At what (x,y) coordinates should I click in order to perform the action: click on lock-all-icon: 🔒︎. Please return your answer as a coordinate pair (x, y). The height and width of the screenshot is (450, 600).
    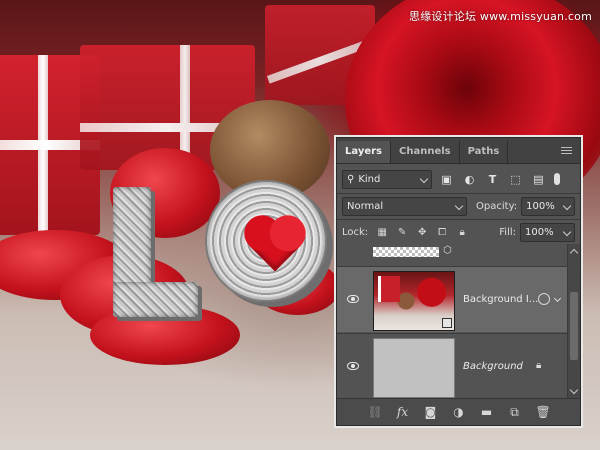
    Looking at the image, I should click on (462, 232).